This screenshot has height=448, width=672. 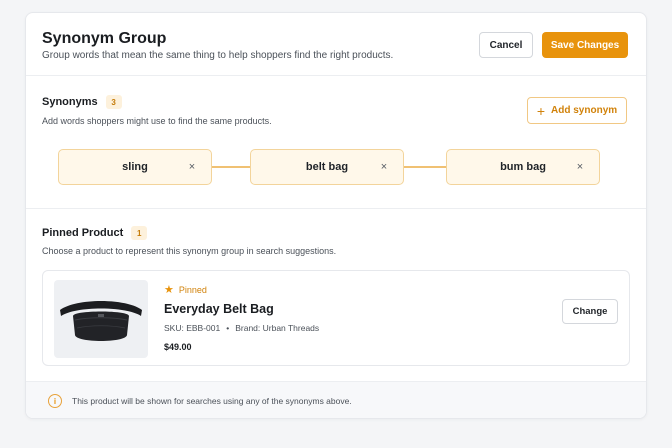 I want to click on pinned-status-label: Pinned, so click(x=192, y=289).